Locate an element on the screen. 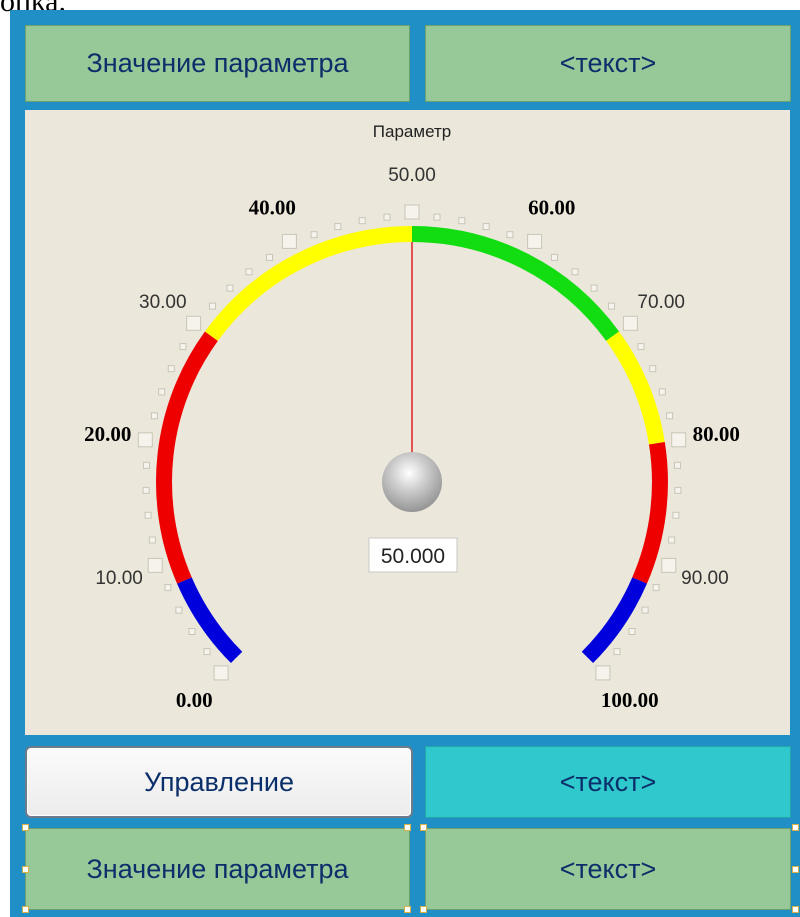  parameter-value-label-top: Значение параметра is located at coordinates (217, 63).